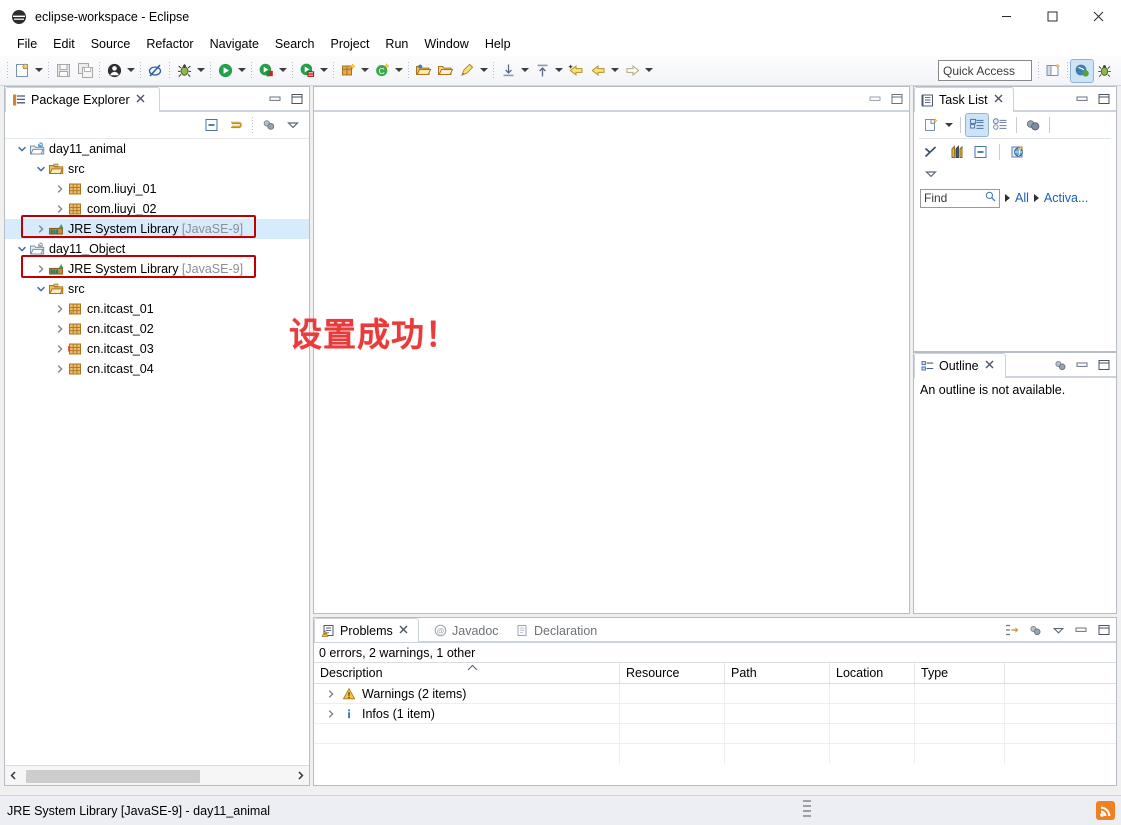 The image size is (1121, 825). Describe the element at coordinates (949, 125) in the screenshot. I see `new-task-dropdown-icon` at that location.